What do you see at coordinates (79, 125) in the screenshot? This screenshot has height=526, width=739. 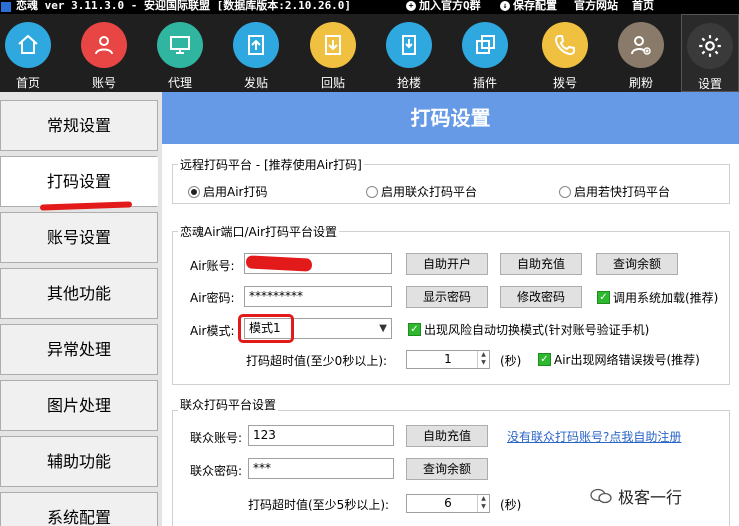 I see `sidebar-item-general: 常规设置` at bounding box center [79, 125].